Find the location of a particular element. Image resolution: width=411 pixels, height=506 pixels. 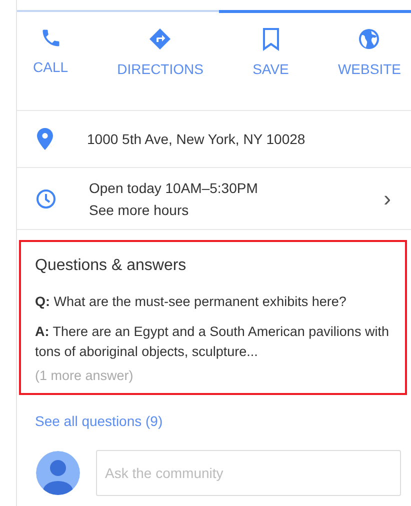

see-all-questions-link: See all questions (9) is located at coordinates (99, 421).